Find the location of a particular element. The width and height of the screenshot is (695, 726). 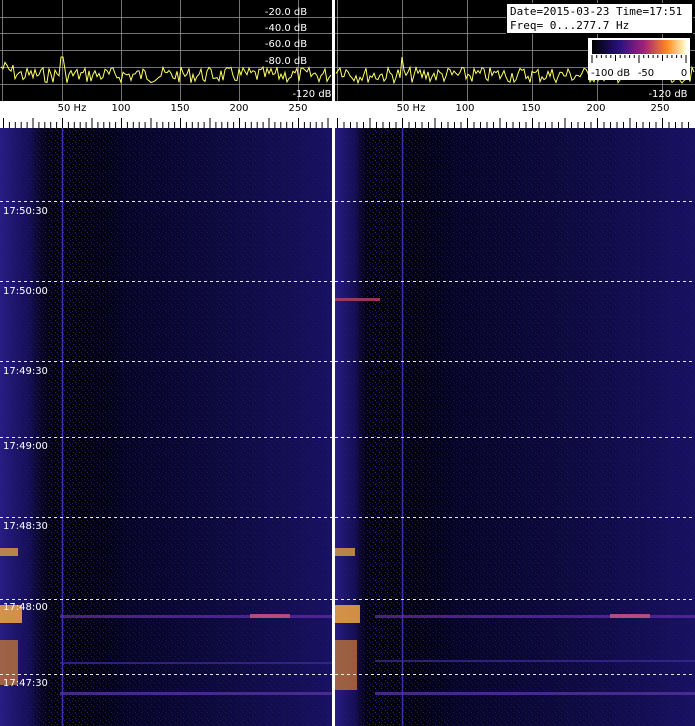

colorbar: -100 dB -50 0 is located at coordinates (639, 59).